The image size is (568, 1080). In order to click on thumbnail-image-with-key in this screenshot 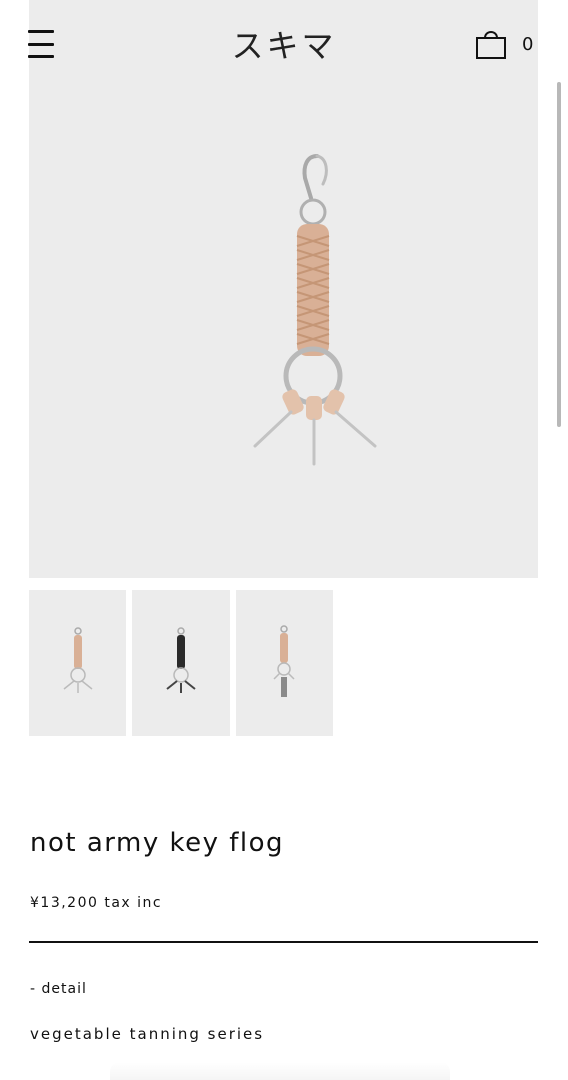, I will do `click(284, 661)`.